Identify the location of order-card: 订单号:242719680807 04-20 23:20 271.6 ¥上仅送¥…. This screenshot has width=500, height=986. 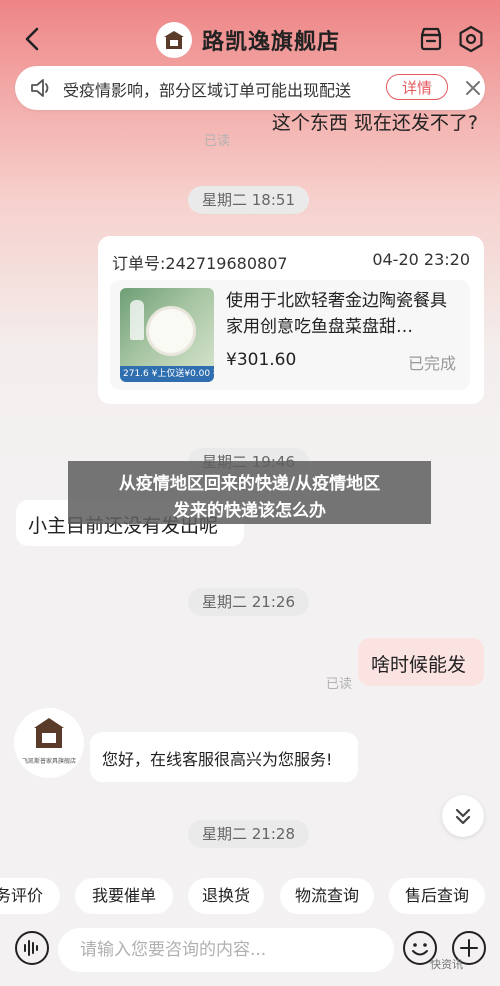
(291, 320).